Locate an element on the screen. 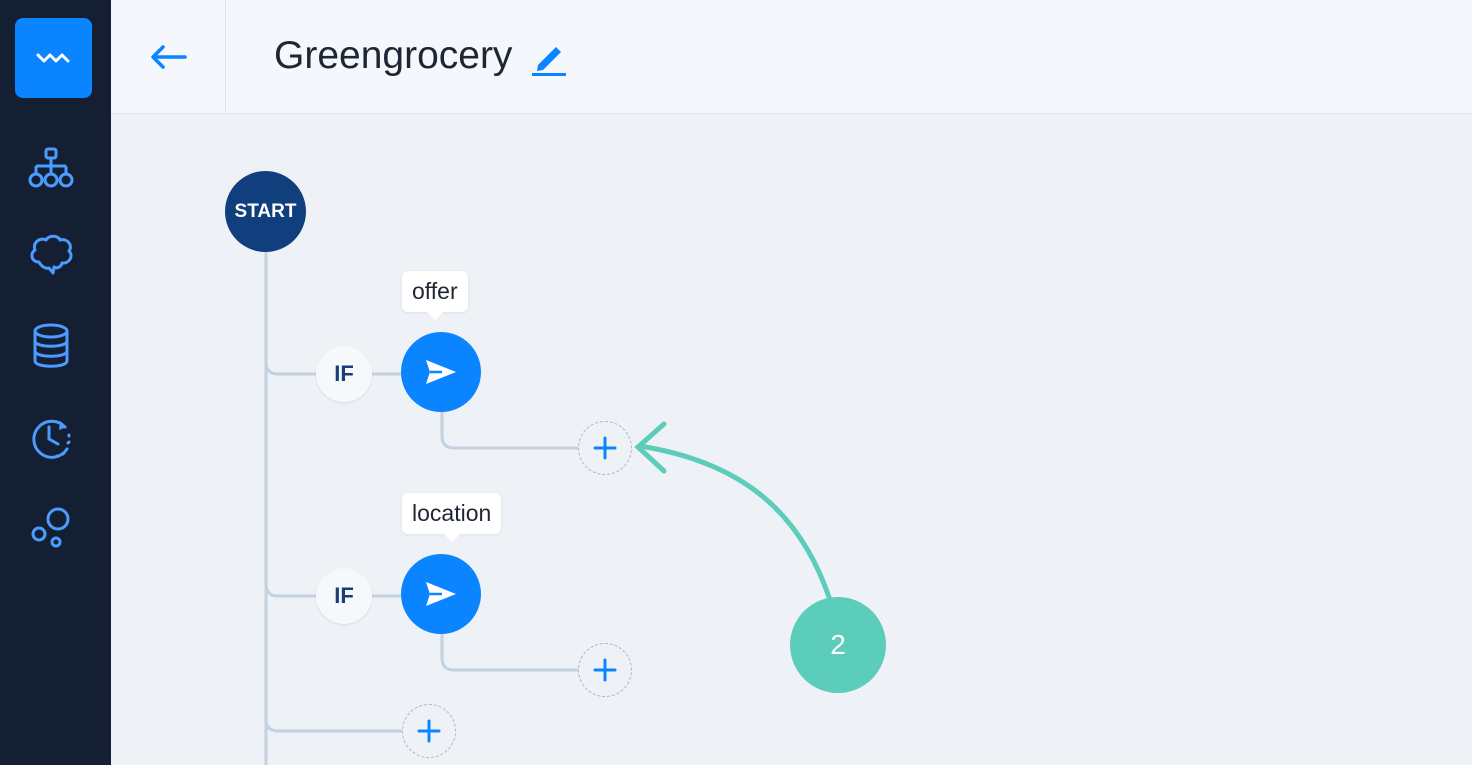  arrow-left-icon is located at coordinates (169, 57).